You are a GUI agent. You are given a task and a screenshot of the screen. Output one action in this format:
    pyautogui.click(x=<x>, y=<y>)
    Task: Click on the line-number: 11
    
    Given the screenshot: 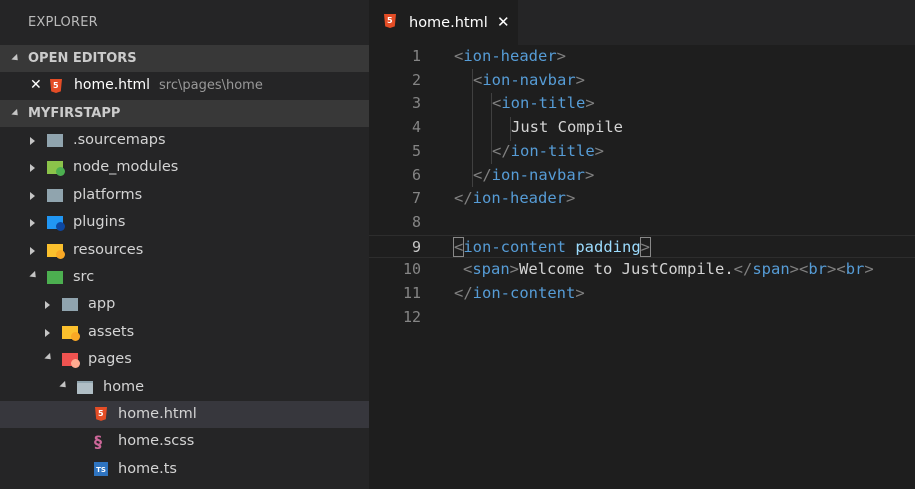 What is the action you would take?
    pyautogui.click(x=411, y=293)
    